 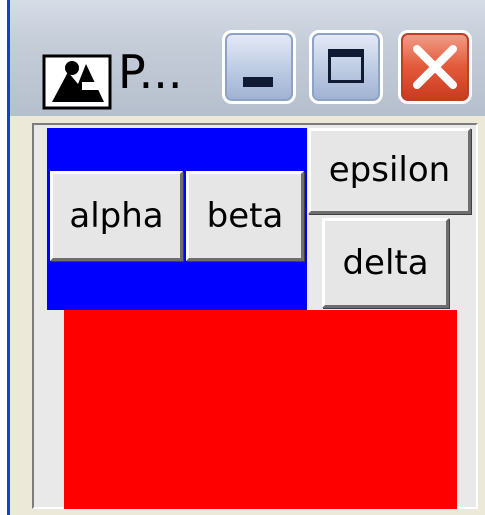 I want to click on epsilon-button: epsilon, so click(x=389, y=171).